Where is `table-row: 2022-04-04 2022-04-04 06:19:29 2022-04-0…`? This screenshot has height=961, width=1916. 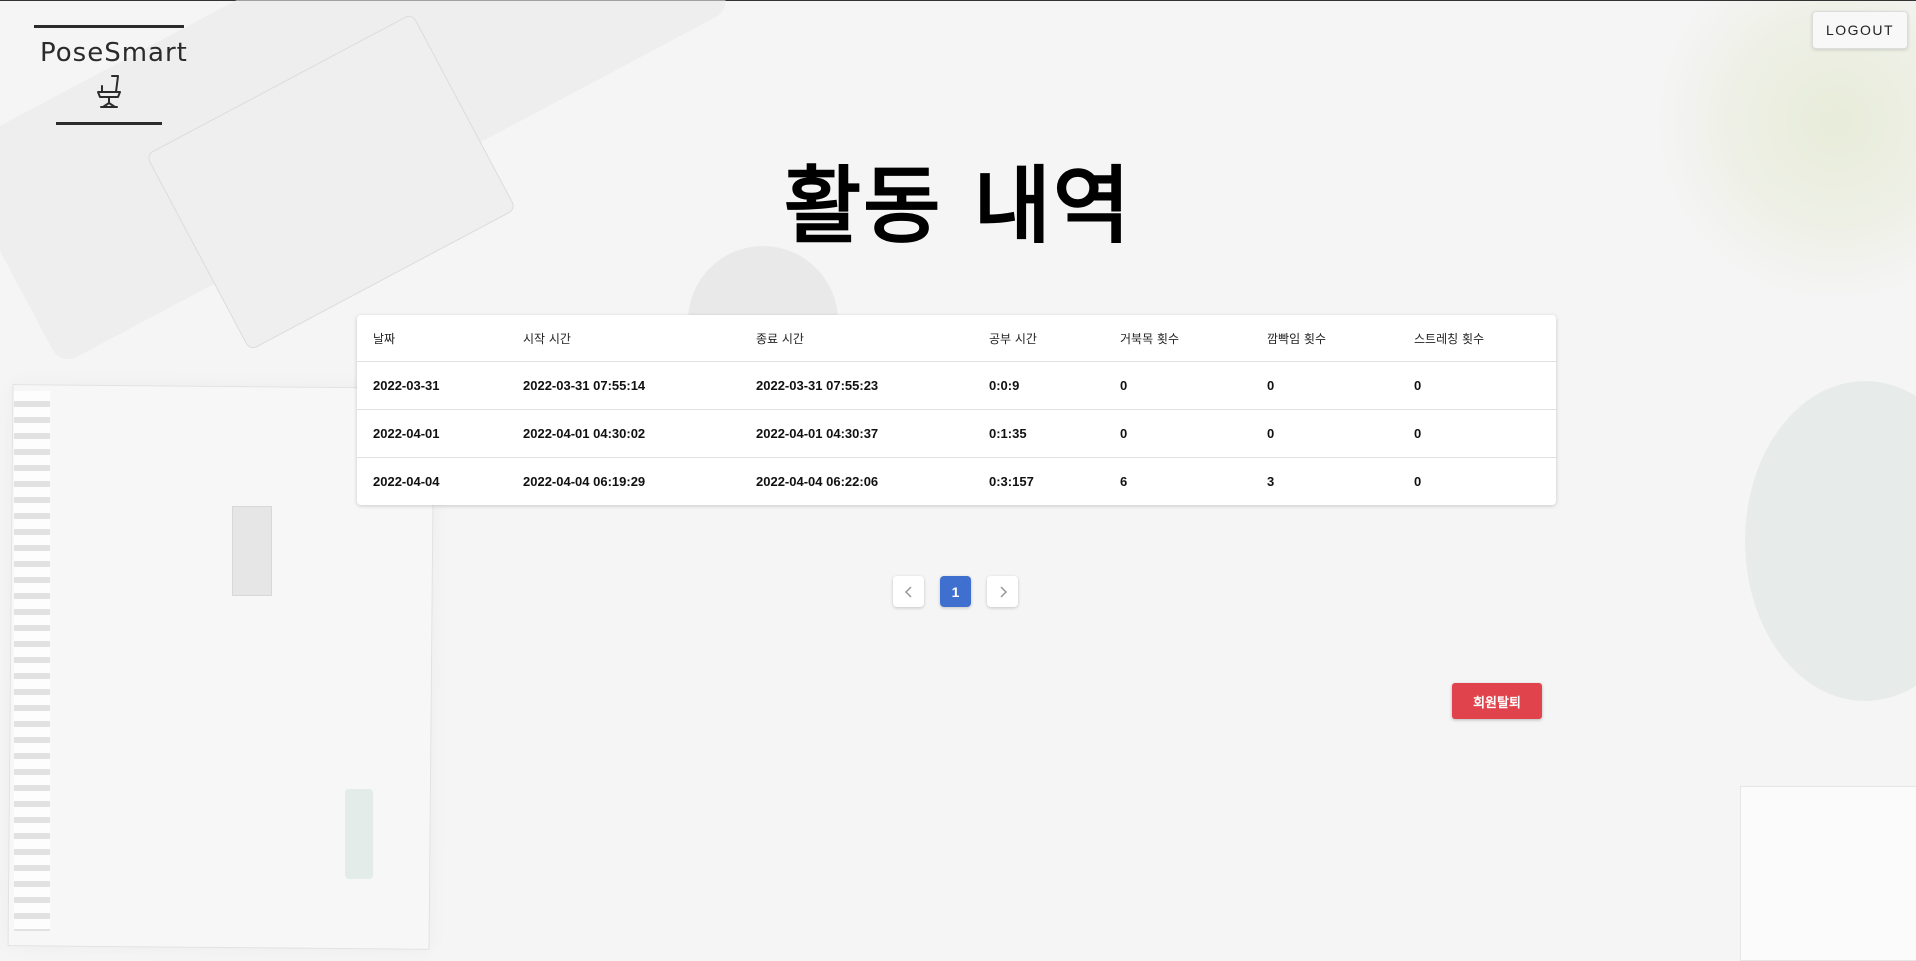 table-row: 2022-04-04 2022-04-04 06:19:29 2022-04-0… is located at coordinates (956, 482).